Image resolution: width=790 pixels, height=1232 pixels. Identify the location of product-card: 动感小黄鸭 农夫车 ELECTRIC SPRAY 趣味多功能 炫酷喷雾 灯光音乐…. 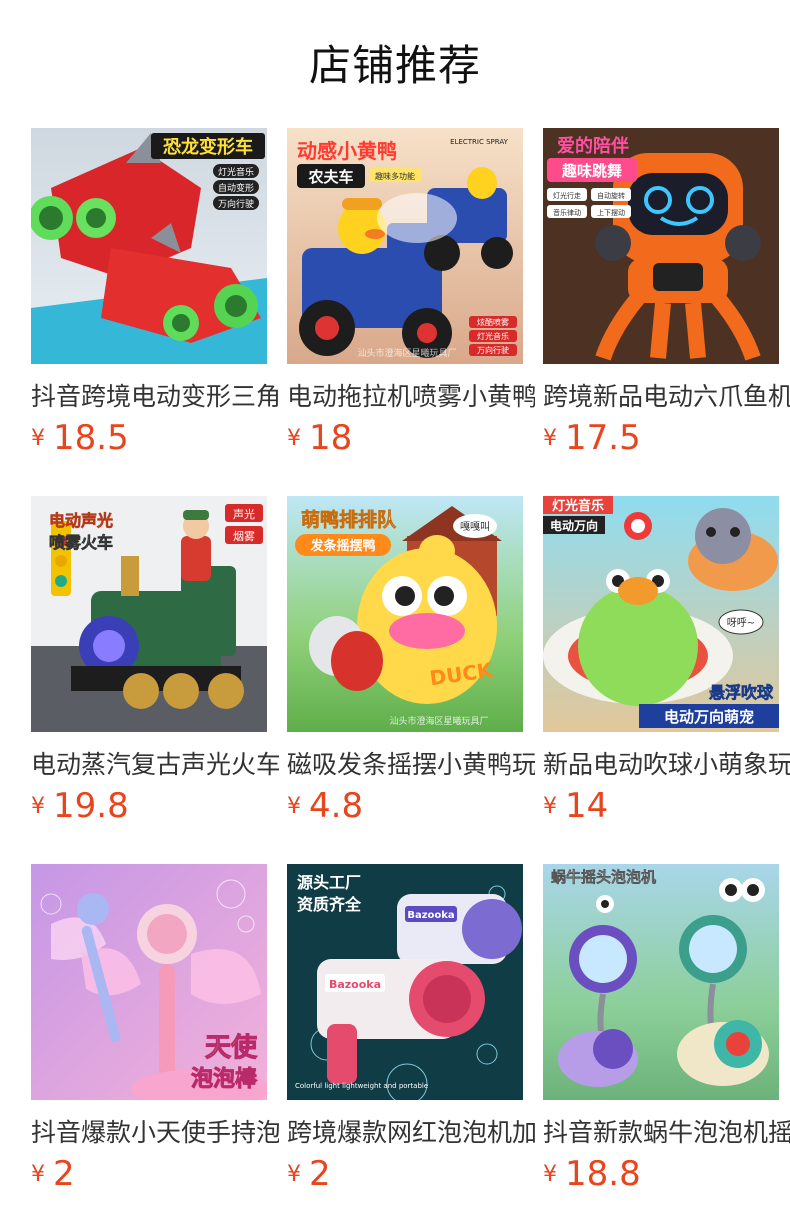
(411, 298).